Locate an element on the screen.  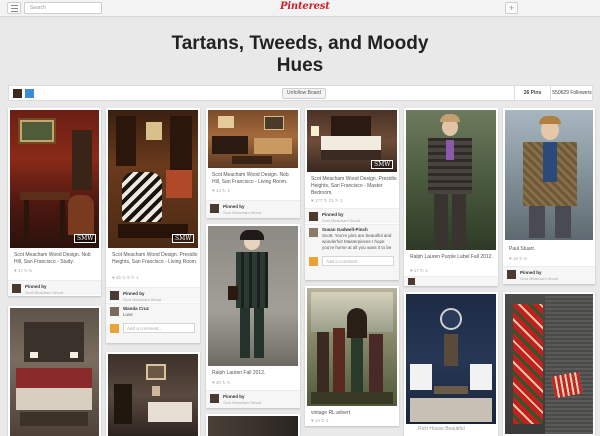
pin-image-purple-label-suit is located at coordinates (451, 180).